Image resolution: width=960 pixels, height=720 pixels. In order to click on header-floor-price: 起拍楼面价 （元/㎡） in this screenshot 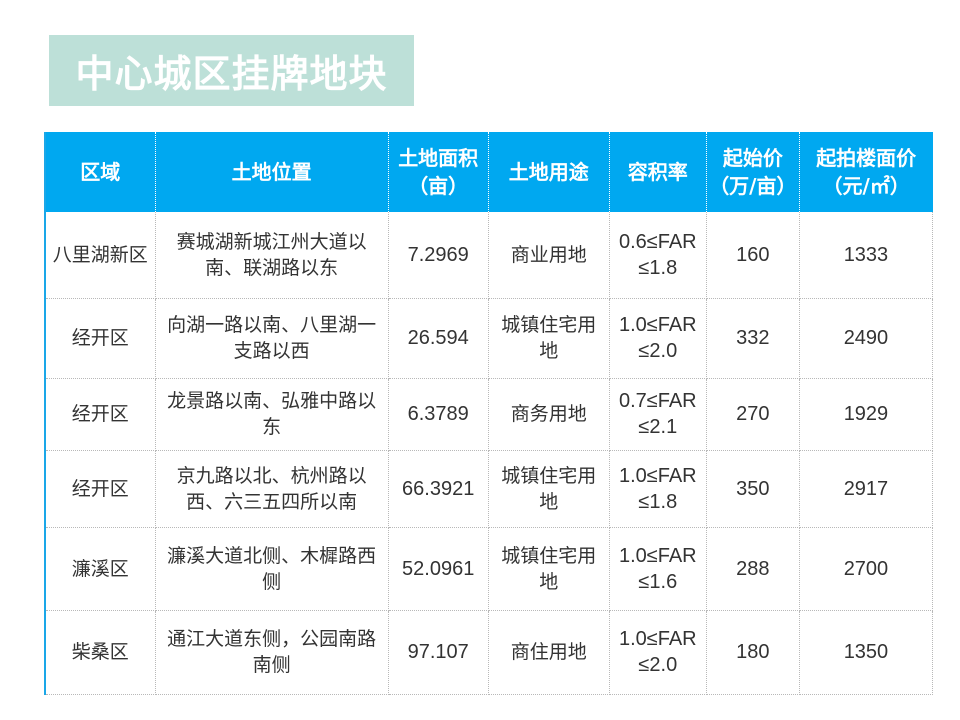, I will do `click(866, 172)`.